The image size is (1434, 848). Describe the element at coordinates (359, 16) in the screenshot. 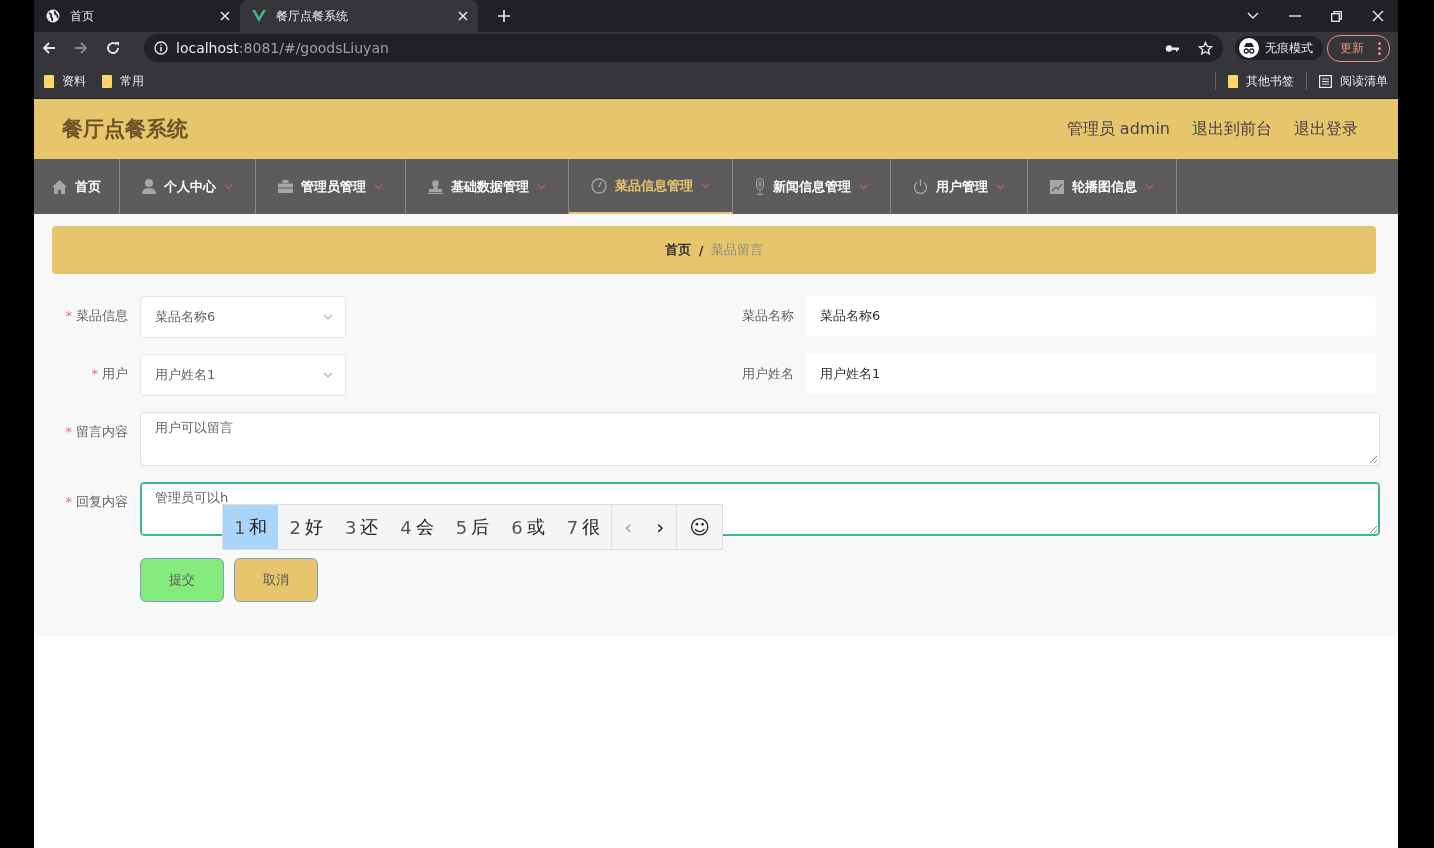

I see `browser-tab: 餐厅点餐系统` at that location.